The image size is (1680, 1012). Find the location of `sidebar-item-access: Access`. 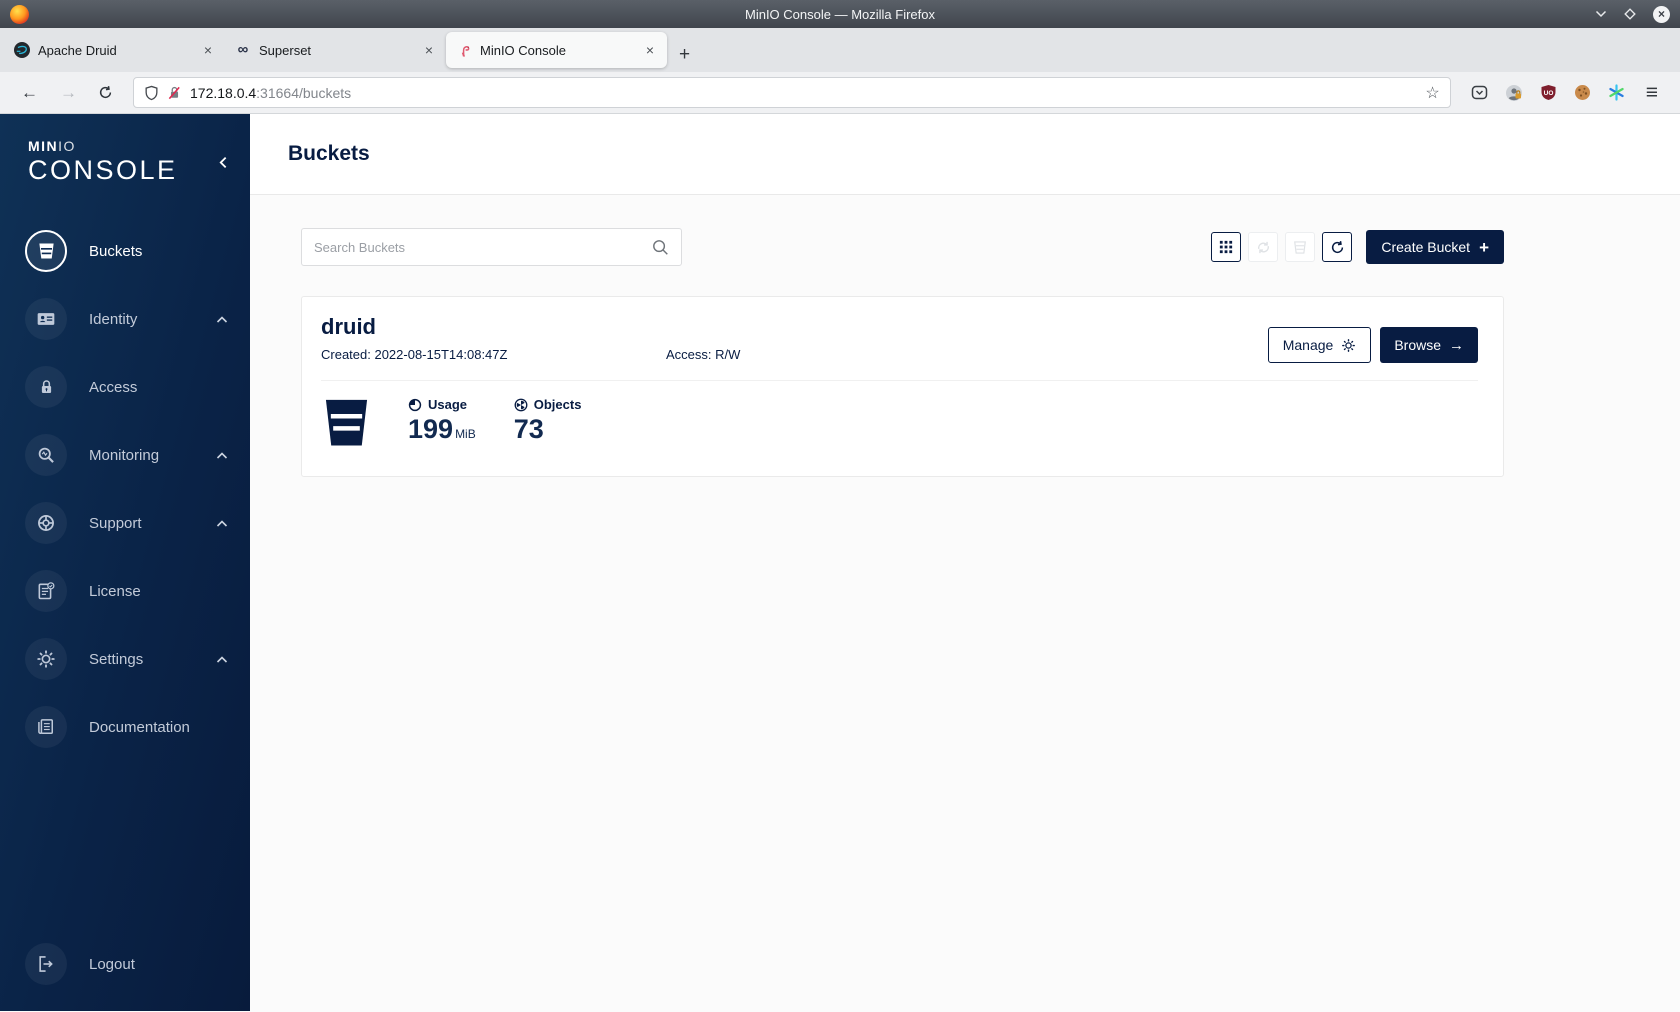

sidebar-item-access: Access is located at coordinates (128, 387).